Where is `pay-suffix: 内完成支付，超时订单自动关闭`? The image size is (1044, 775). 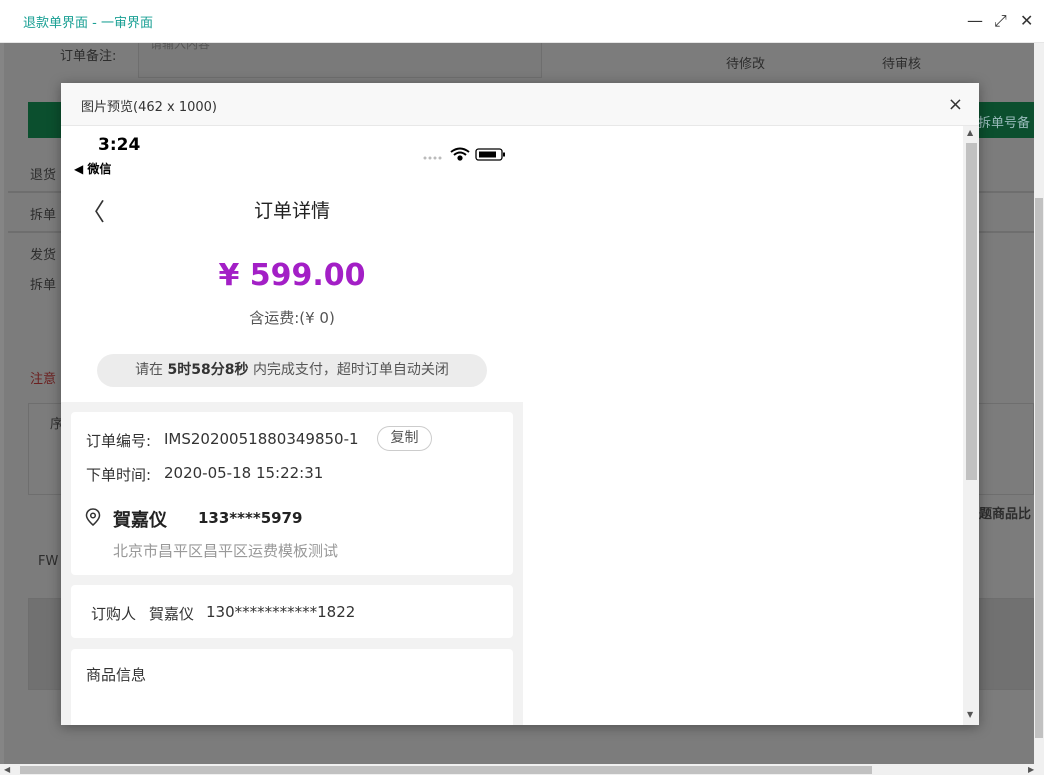
pay-suffix: 内完成支付，超时订单自动关闭 is located at coordinates (350, 370).